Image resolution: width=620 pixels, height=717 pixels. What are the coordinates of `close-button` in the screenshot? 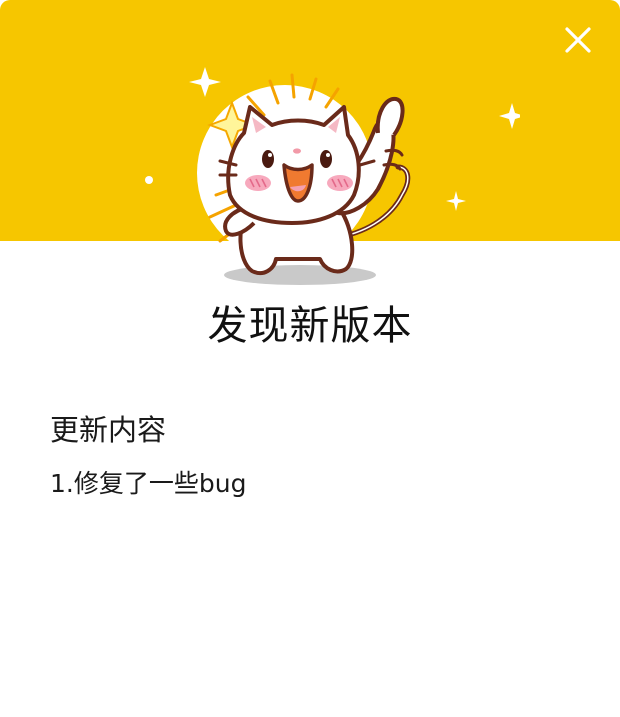 It's located at (578, 40).